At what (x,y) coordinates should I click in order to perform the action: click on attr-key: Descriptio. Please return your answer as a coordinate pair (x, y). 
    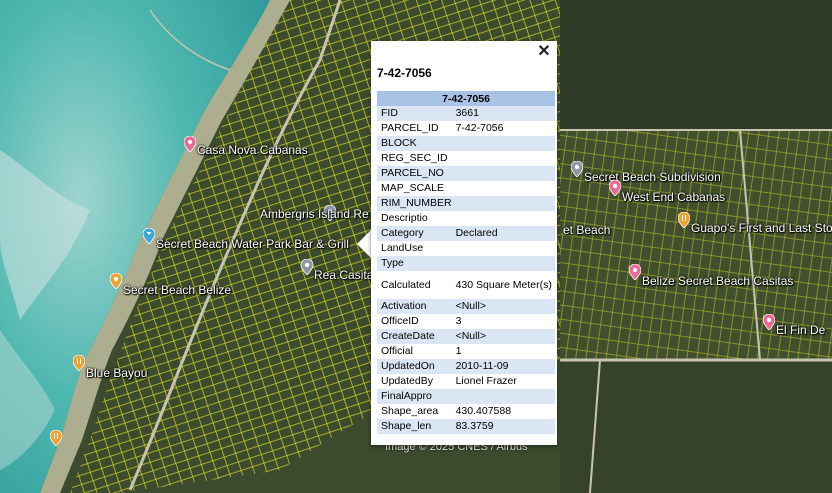
    Looking at the image, I should click on (414, 218).